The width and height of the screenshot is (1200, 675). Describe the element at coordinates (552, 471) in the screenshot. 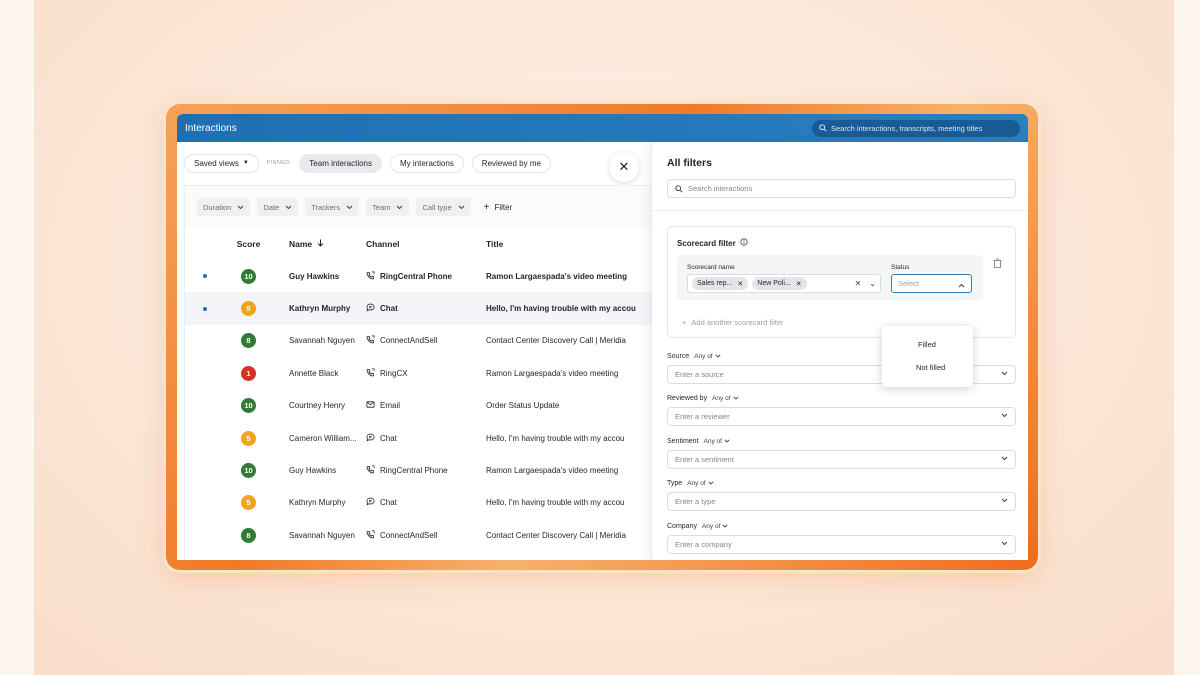

I see `row-title: Ramon Largaespada's video meeting` at that location.